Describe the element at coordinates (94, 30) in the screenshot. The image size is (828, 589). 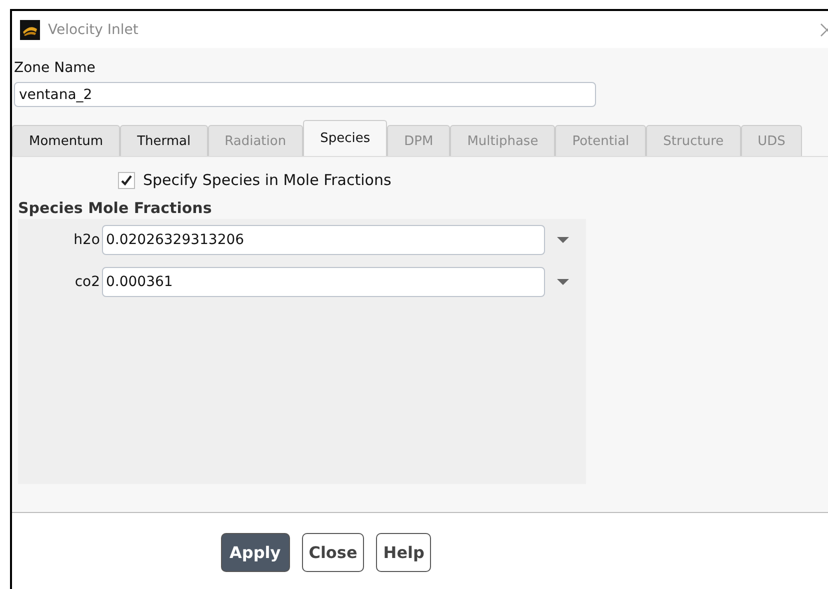
I see `window-title: Velocity Inlet` at that location.